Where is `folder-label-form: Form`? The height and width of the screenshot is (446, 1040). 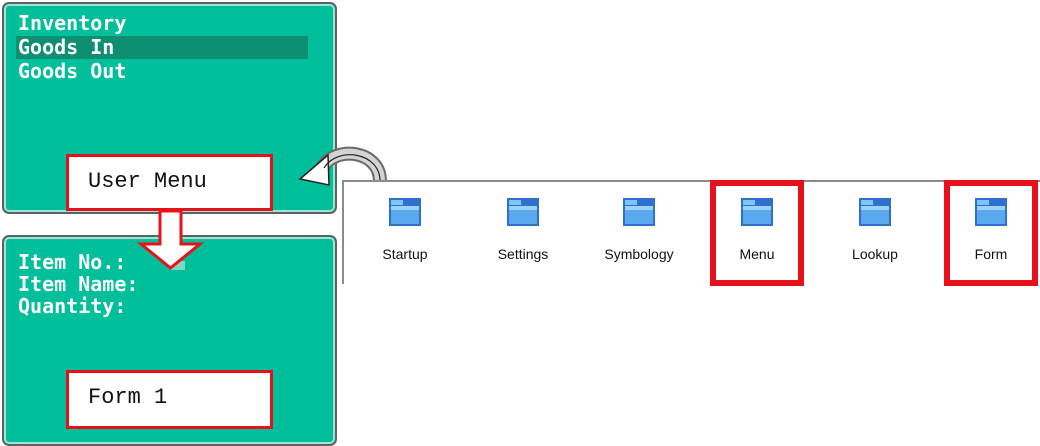 folder-label-form: Form is located at coordinates (991, 254).